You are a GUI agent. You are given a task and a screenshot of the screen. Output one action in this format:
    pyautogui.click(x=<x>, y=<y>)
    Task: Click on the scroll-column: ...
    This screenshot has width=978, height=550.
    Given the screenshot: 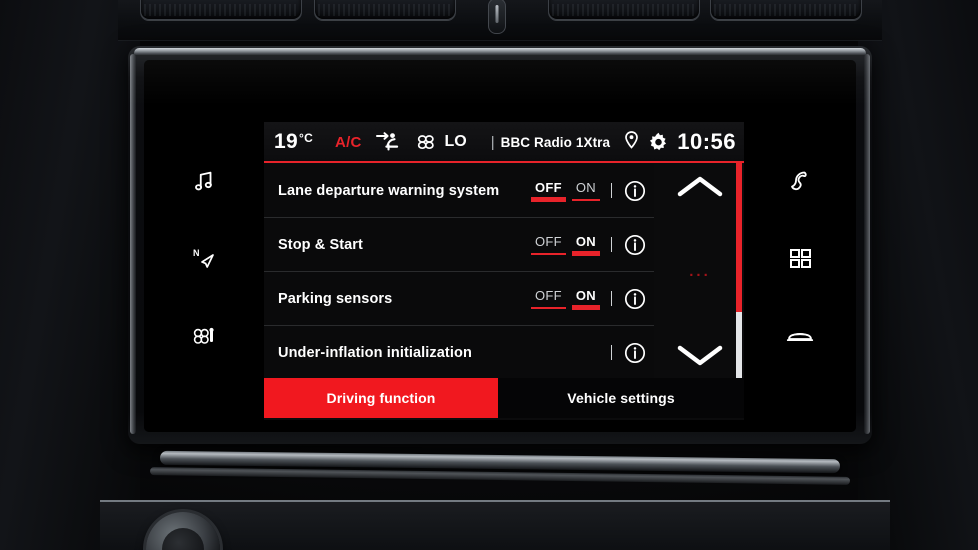 What is the action you would take?
    pyautogui.click(x=700, y=270)
    